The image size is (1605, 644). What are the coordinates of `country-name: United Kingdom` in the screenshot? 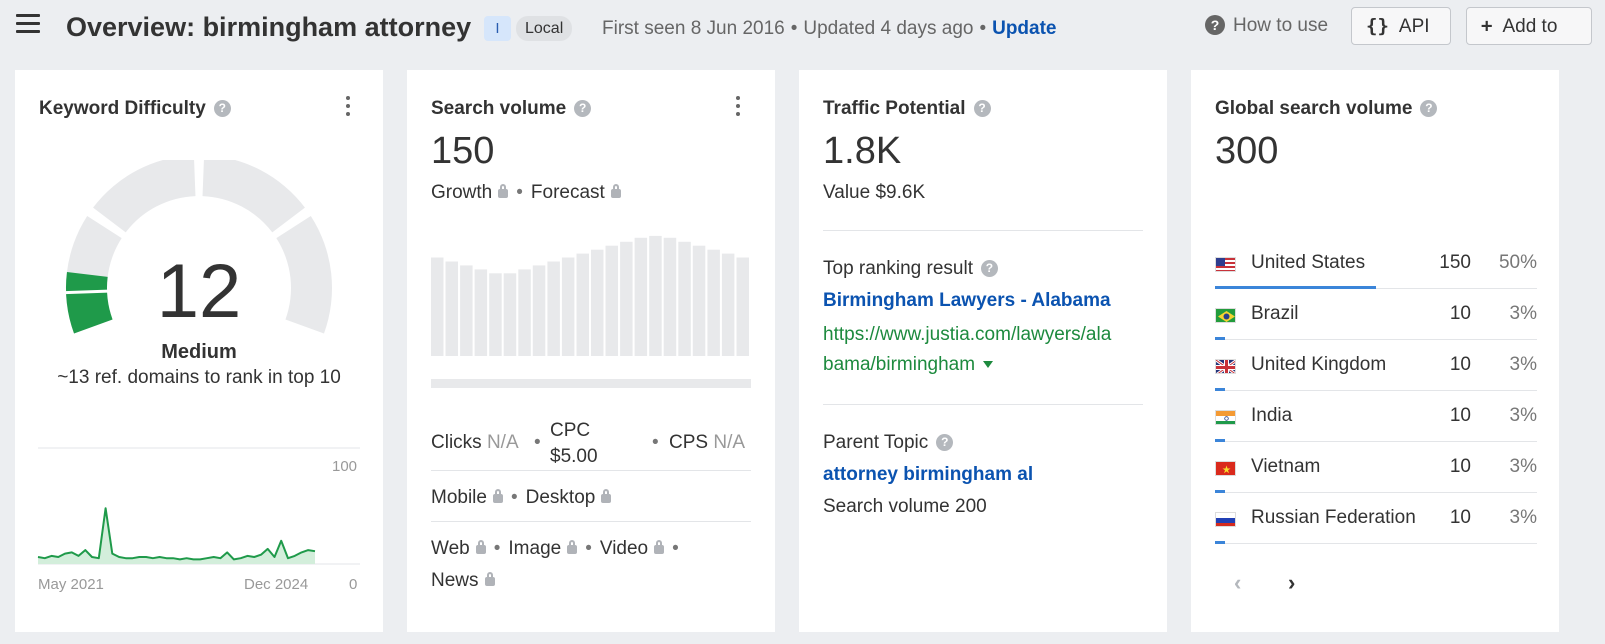 It's located at (1319, 364).